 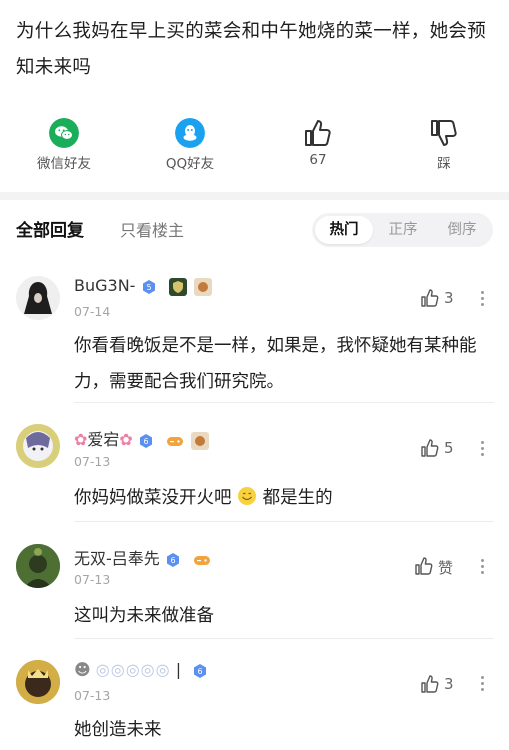 What do you see at coordinates (105, 285) in the screenshot?
I see `username-text: BuG3N-` at bounding box center [105, 285].